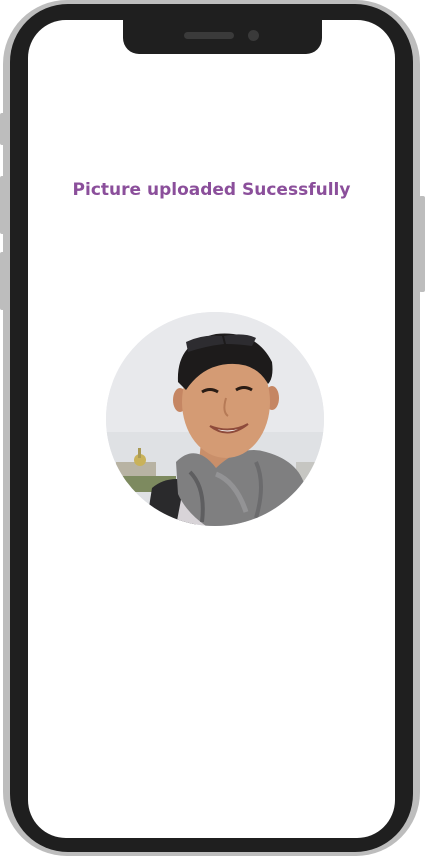 The image size is (425, 856). What do you see at coordinates (211, 190) in the screenshot?
I see `upload-success-message: Picture uploaded Sucessfully` at bounding box center [211, 190].